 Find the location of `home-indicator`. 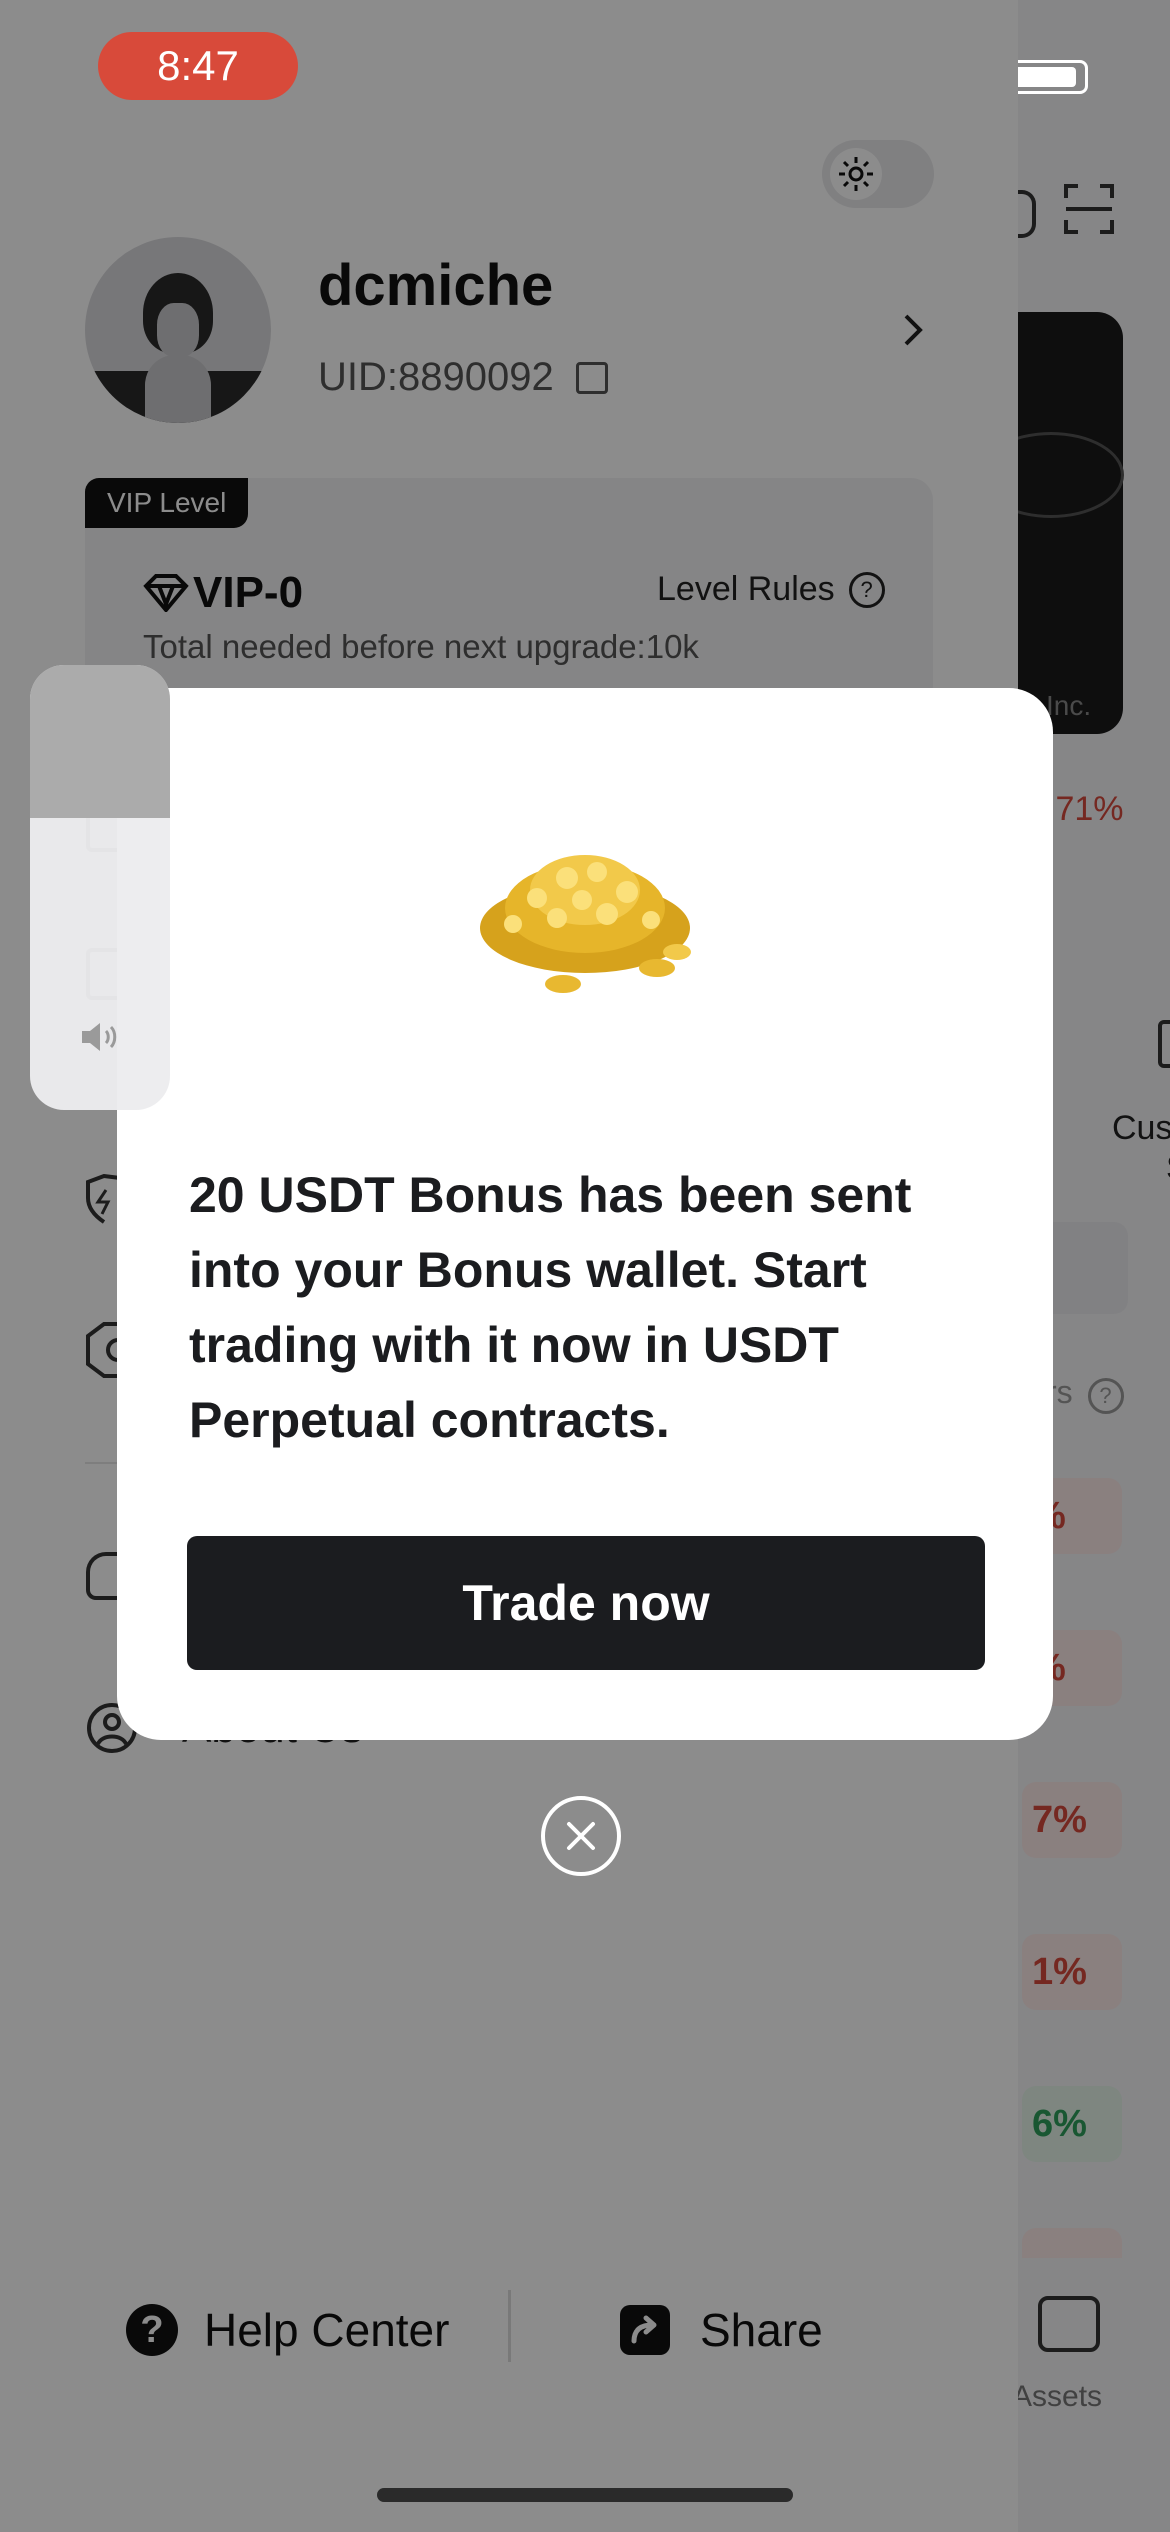

home-indicator is located at coordinates (585, 2495).